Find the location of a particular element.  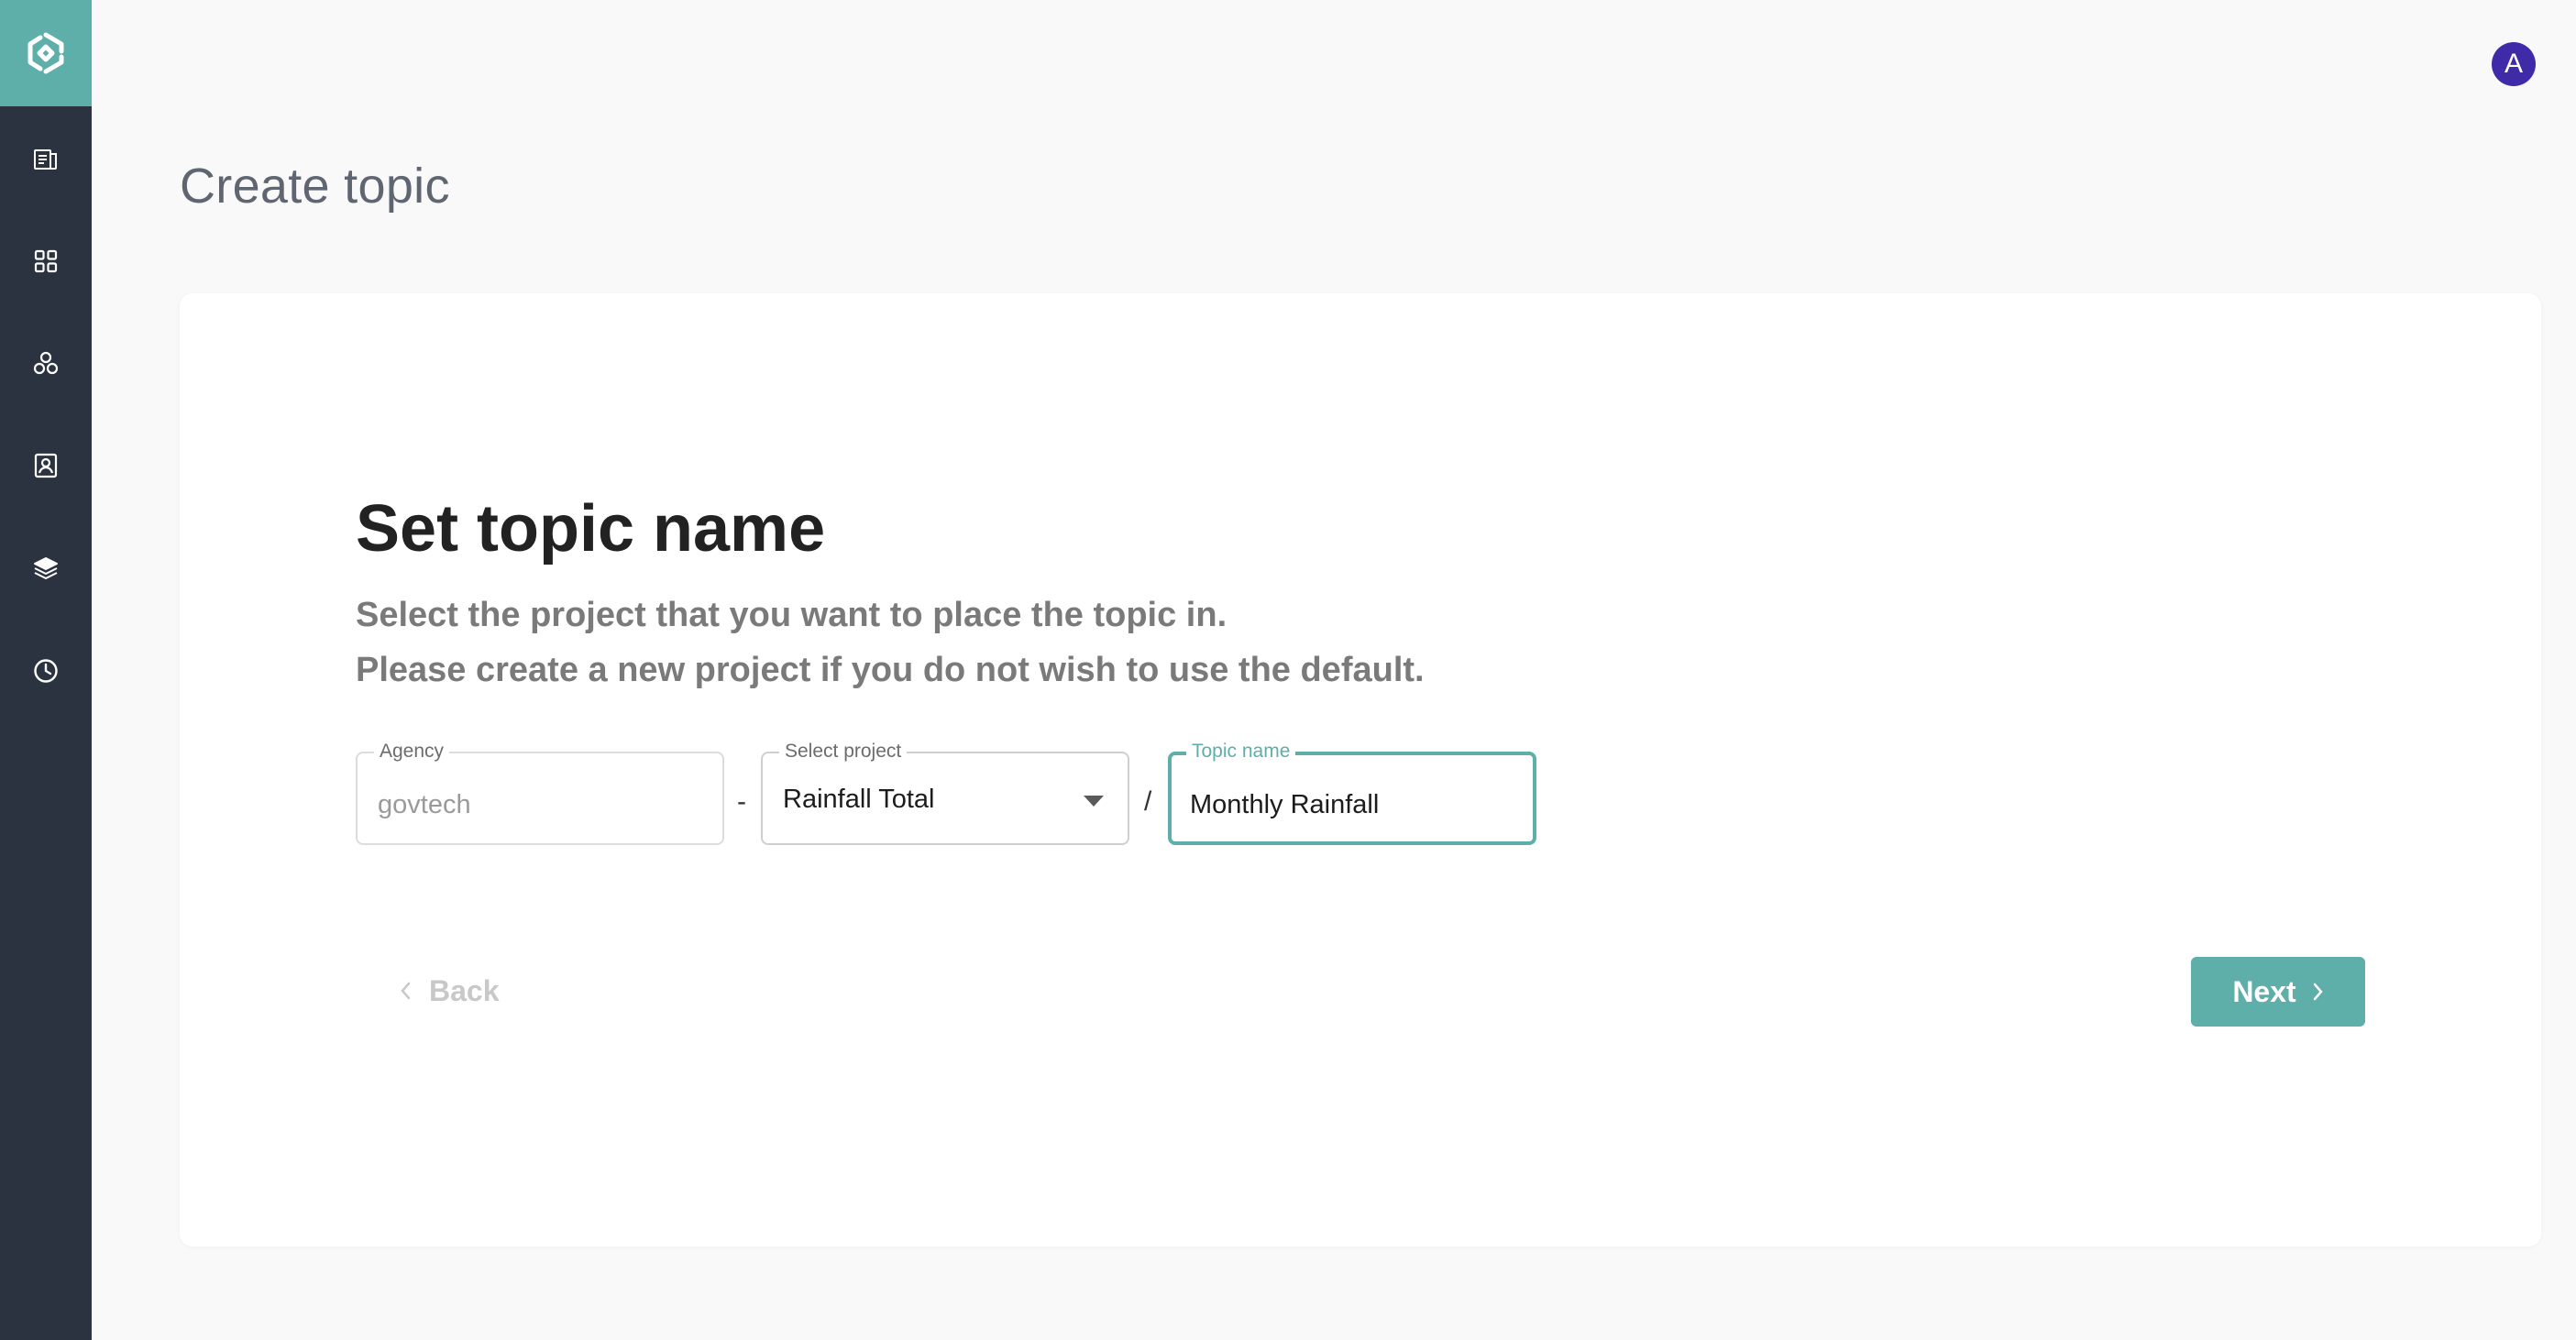

chevron-right-icon is located at coordinates (2318, 992).